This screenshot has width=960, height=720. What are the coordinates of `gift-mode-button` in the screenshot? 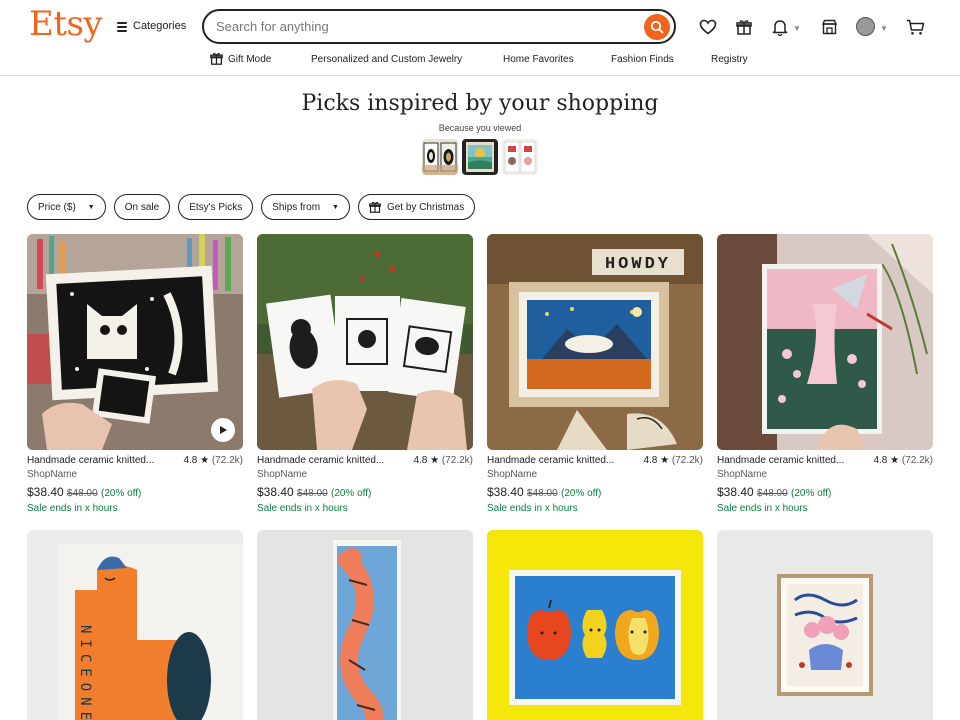 It's located at (744, 27).